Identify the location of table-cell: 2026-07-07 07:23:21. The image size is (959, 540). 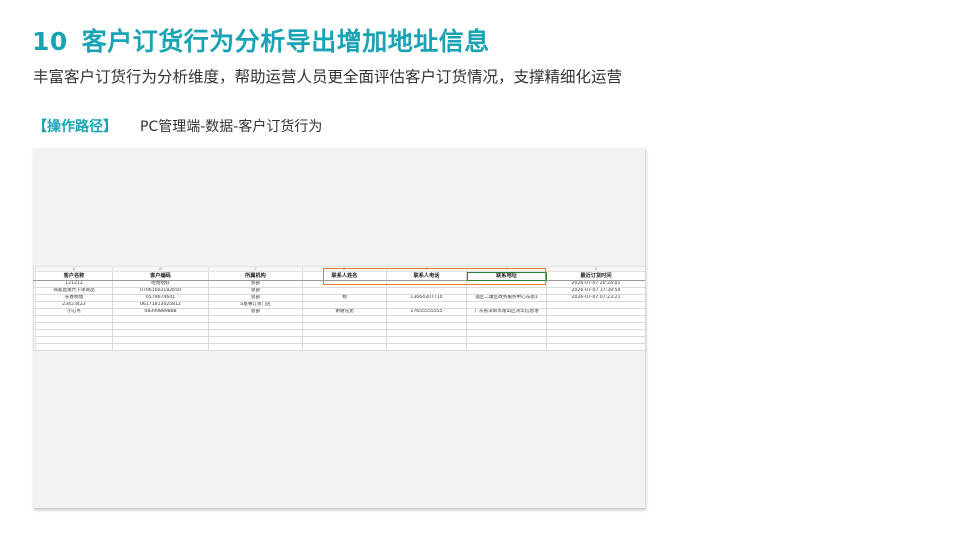
(595, 298).